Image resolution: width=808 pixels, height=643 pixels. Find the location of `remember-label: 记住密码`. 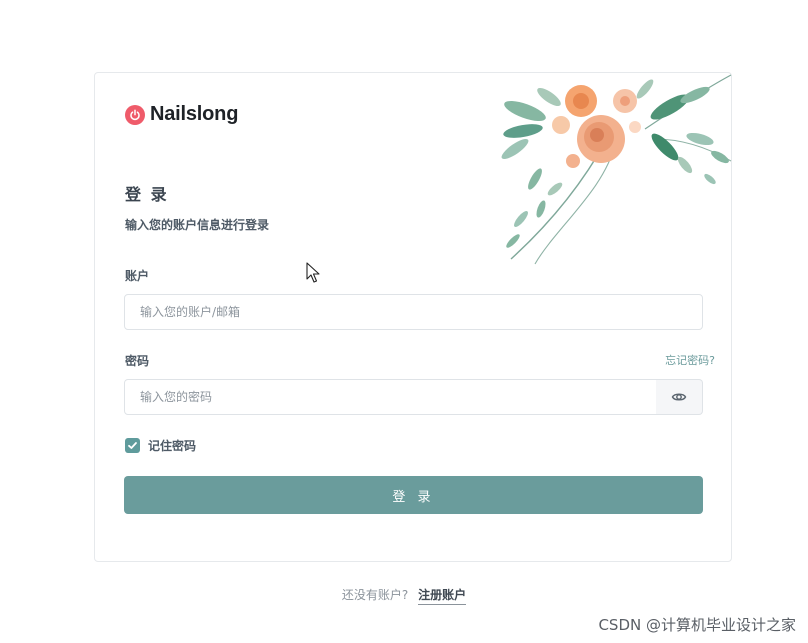

remember-label: 记住密码 is located at coordinates (172, 445).